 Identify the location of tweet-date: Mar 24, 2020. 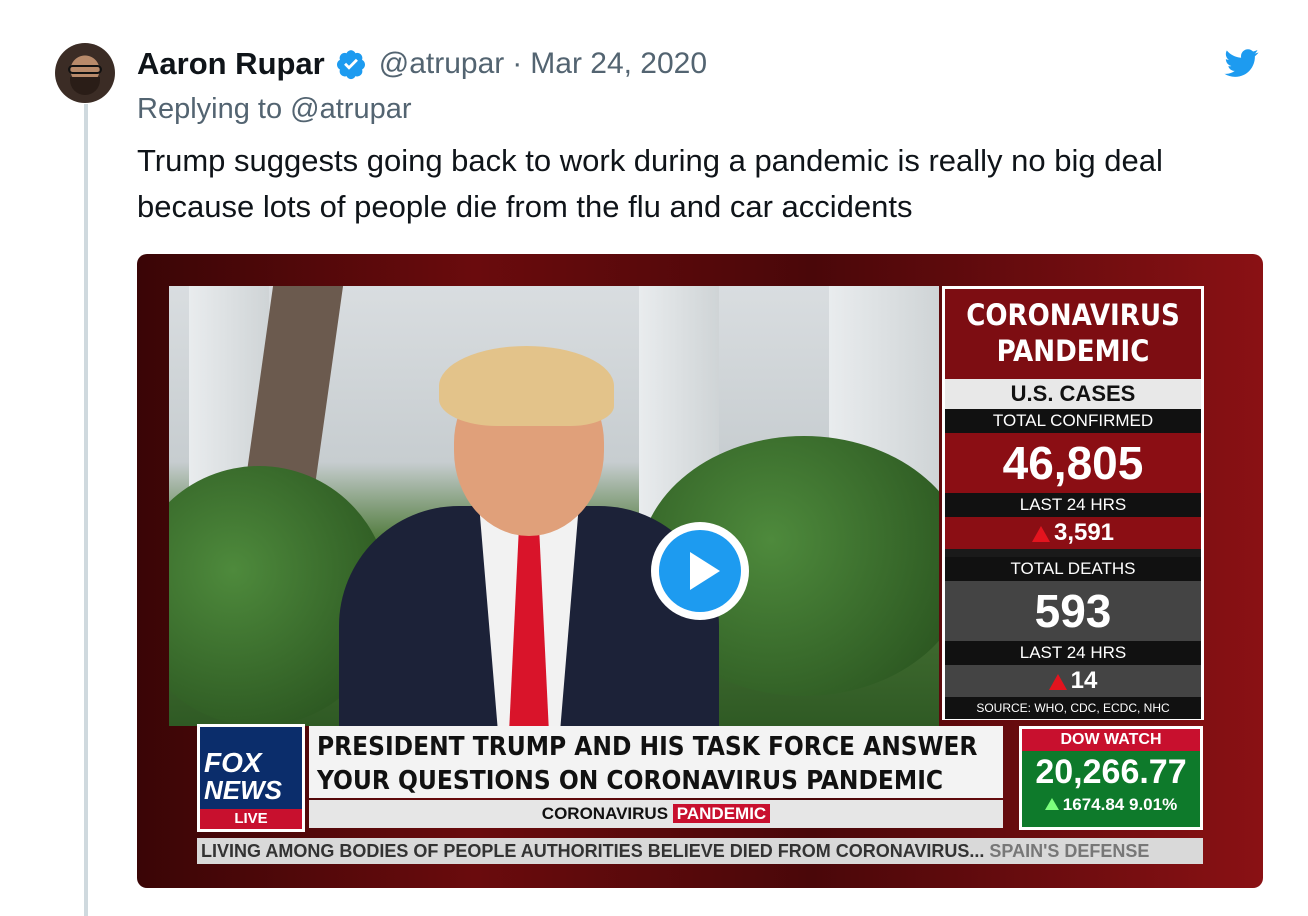
(618, 64).